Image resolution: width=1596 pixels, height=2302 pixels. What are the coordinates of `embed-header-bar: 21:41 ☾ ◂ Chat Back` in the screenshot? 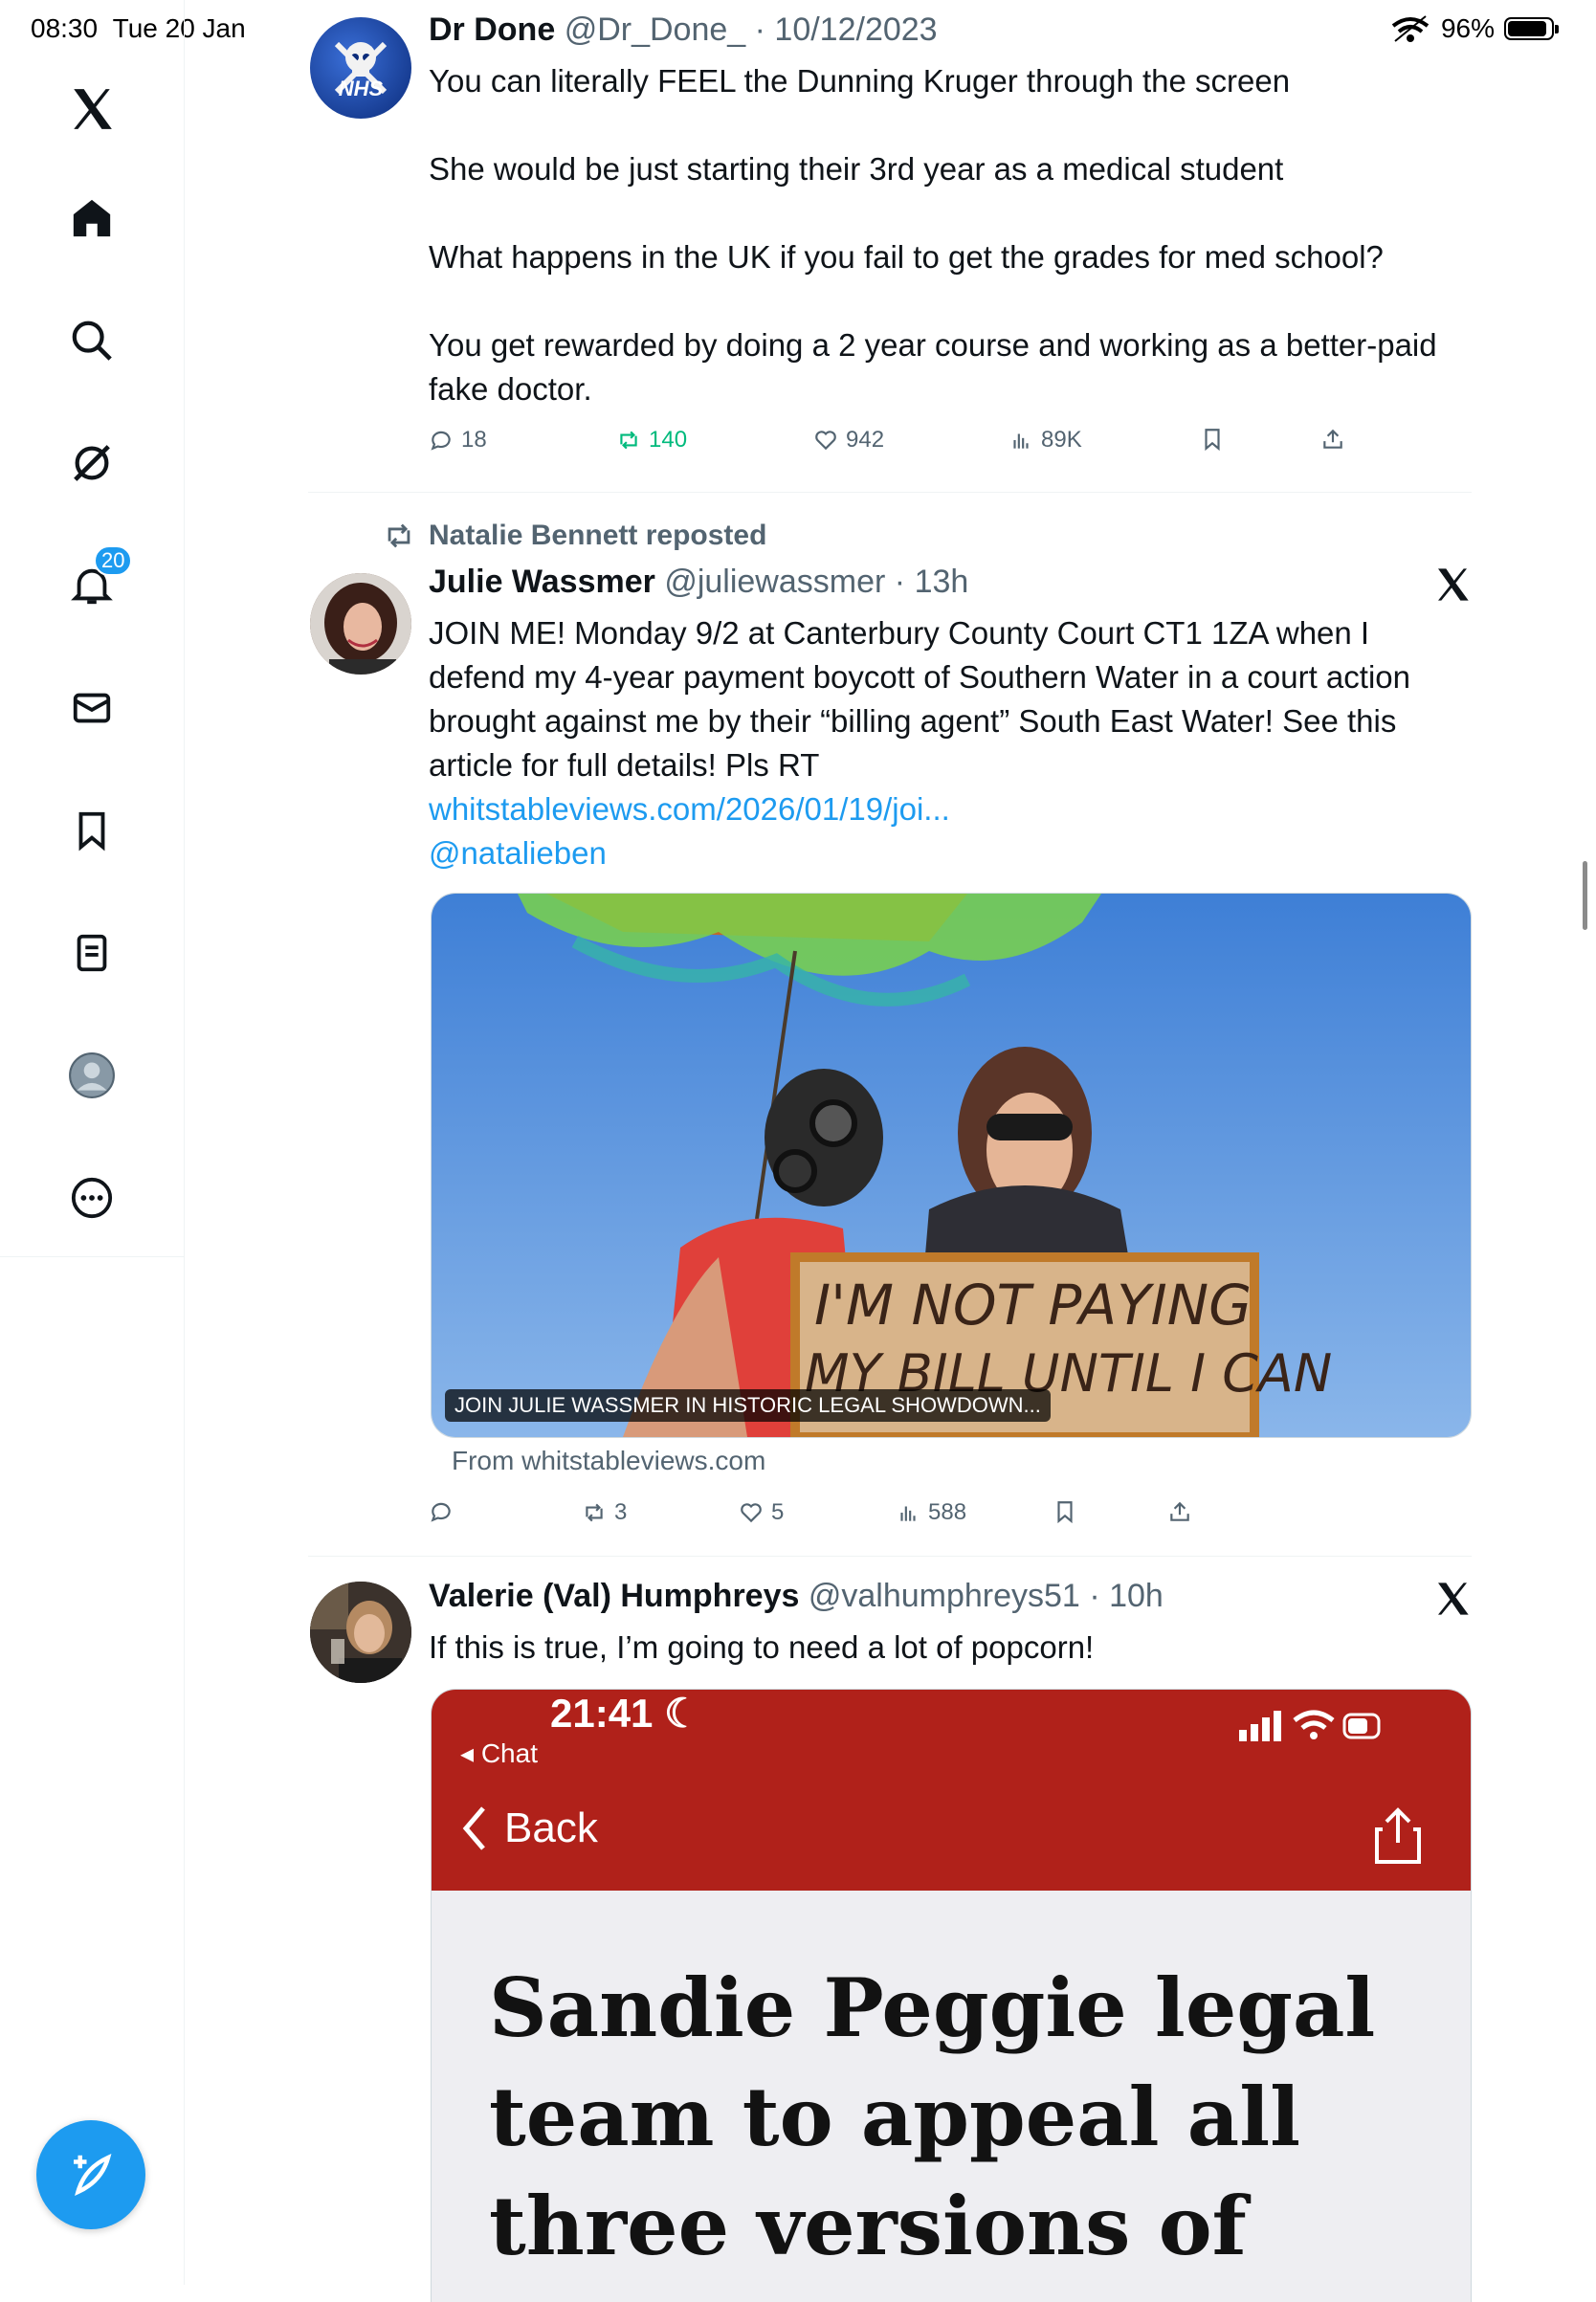 It's located at (952, 1790).